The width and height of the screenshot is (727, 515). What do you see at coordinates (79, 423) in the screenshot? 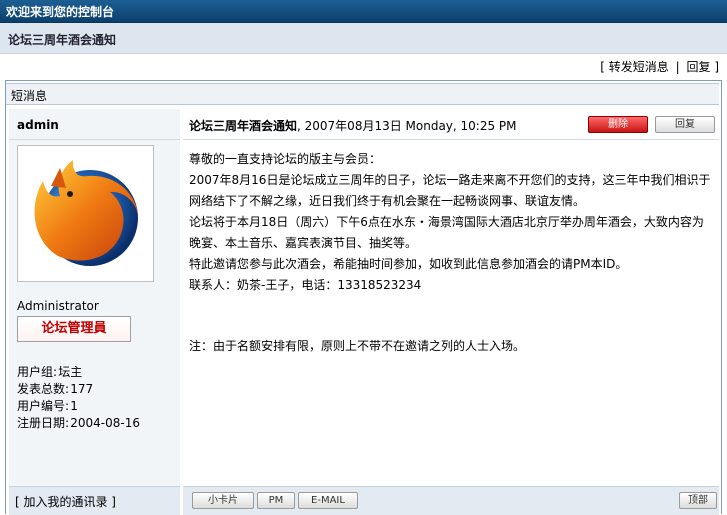
I see `stat-register-date: 注册日期: 2004-08-16` at bounding box center [79, 423].